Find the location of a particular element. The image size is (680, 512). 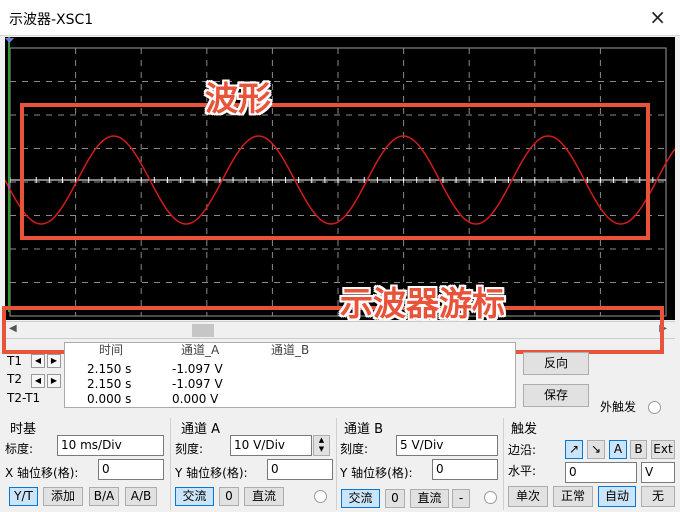

external-trigger-label: 外触发 is located at coordinates (618, 407).